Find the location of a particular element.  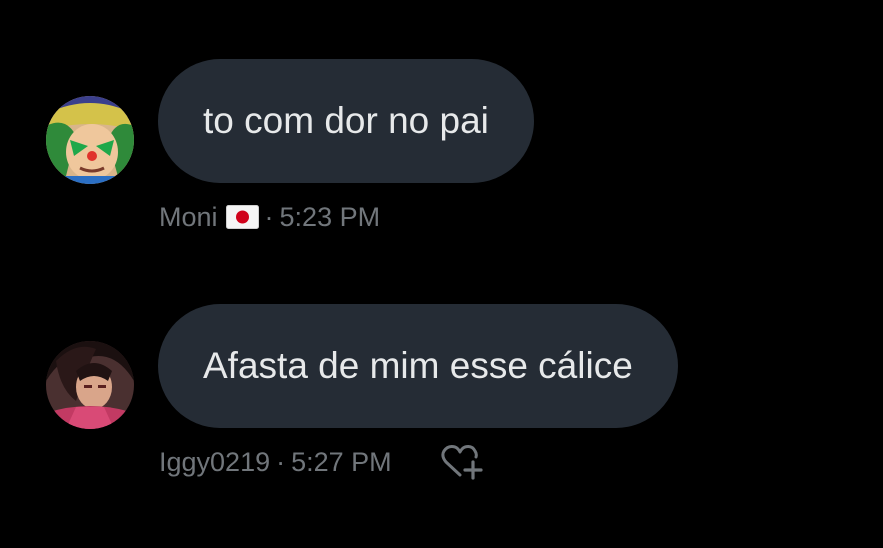

message-text-2: Afasta de mim esse cálice is located at coordinates (418, 365).